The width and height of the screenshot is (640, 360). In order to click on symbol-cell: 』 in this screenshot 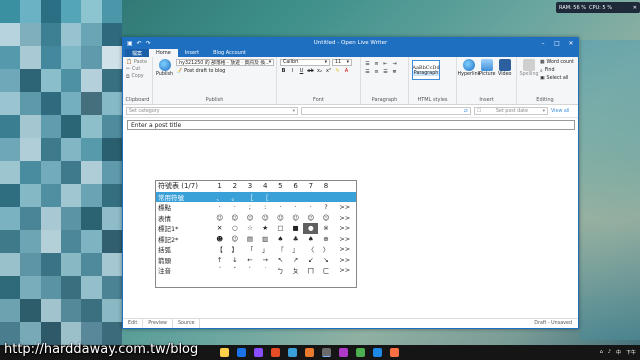, I will do `click(295, 249)`.